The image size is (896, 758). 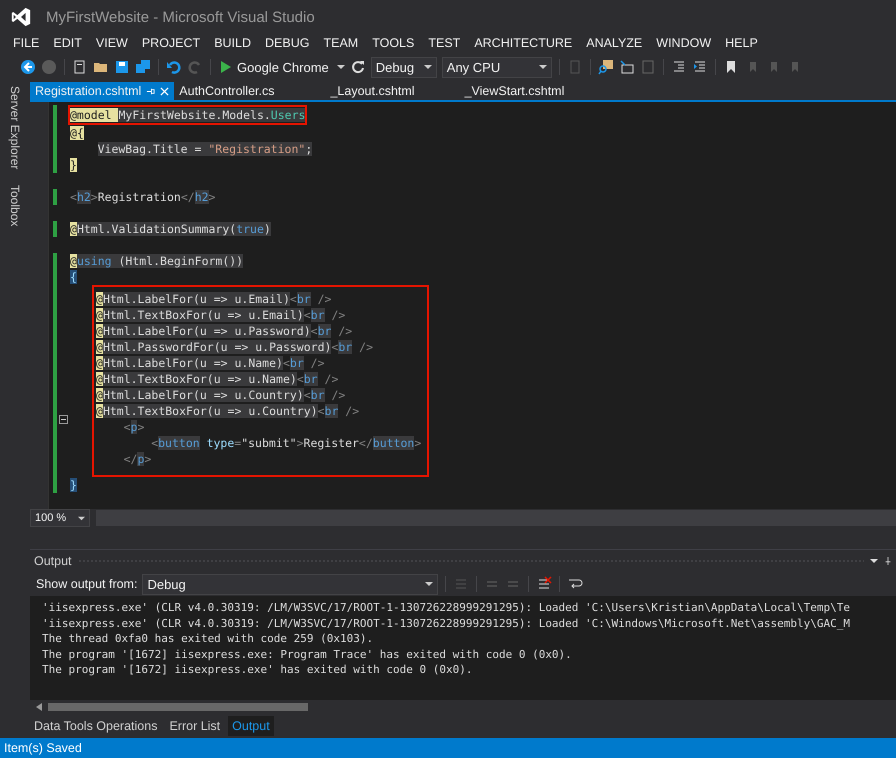 I want to click on menu-item: TEAM, so click(x=341, y=43).